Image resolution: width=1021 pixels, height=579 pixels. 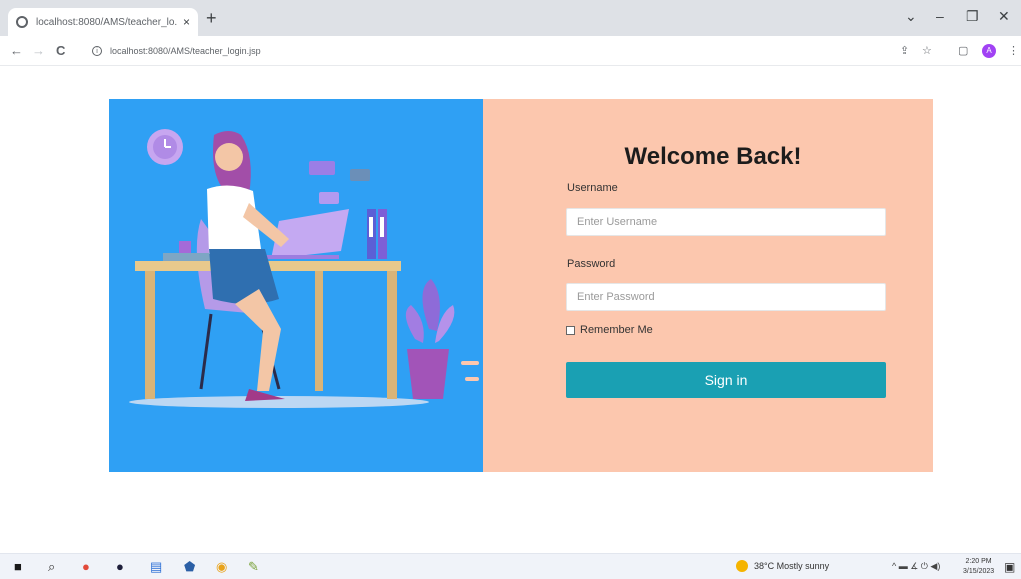 I want to click on maximize-button: ❐, so click(x=972, y=16).